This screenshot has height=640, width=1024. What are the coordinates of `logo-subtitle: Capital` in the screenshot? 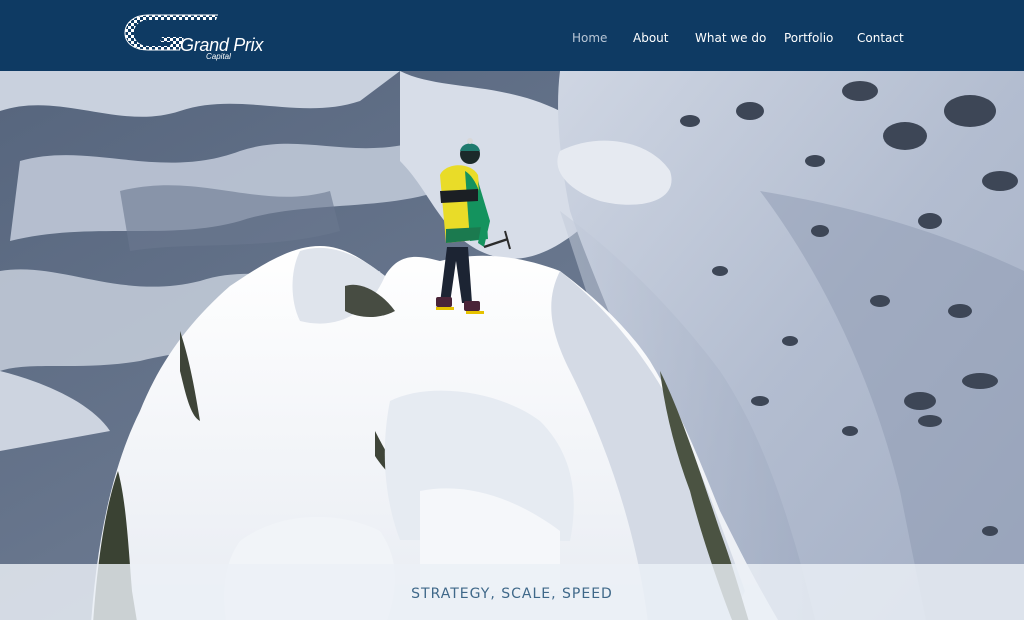 It's located at (218, 56).